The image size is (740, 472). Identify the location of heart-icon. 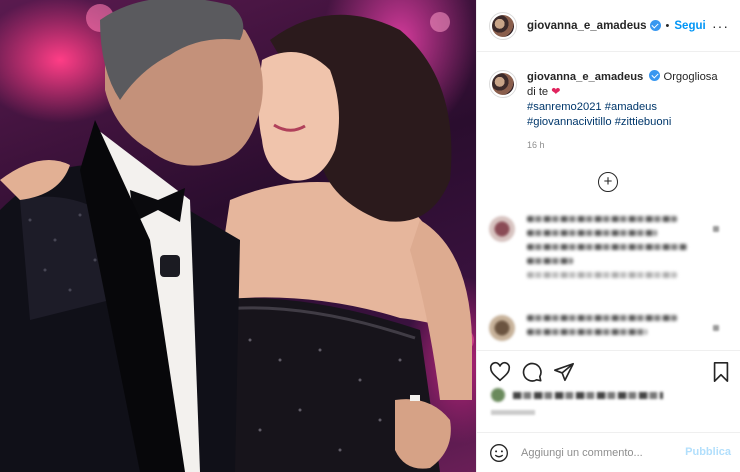
(500, 372).